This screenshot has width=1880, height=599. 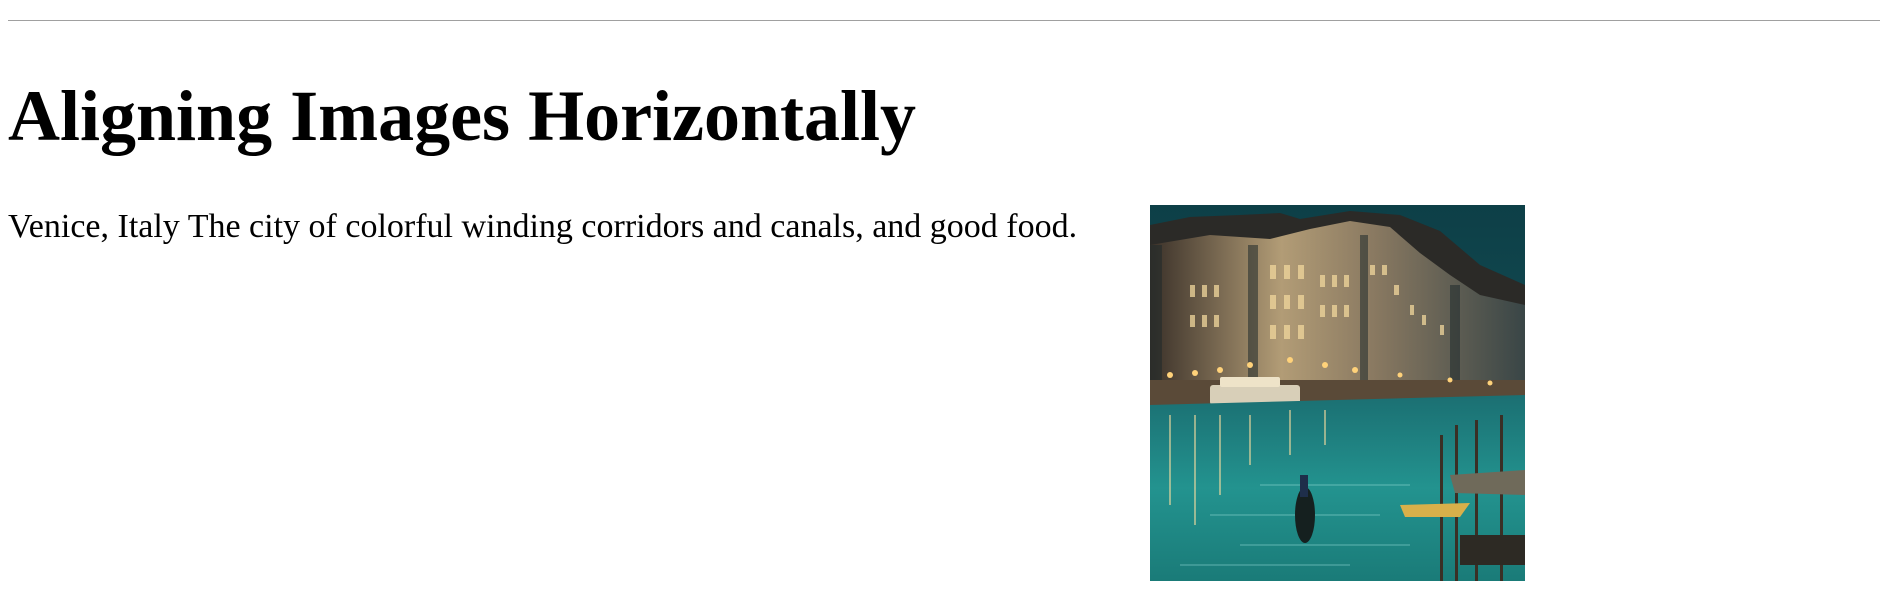 I want to click on horizontal-rule, so click(x=944, y=21).